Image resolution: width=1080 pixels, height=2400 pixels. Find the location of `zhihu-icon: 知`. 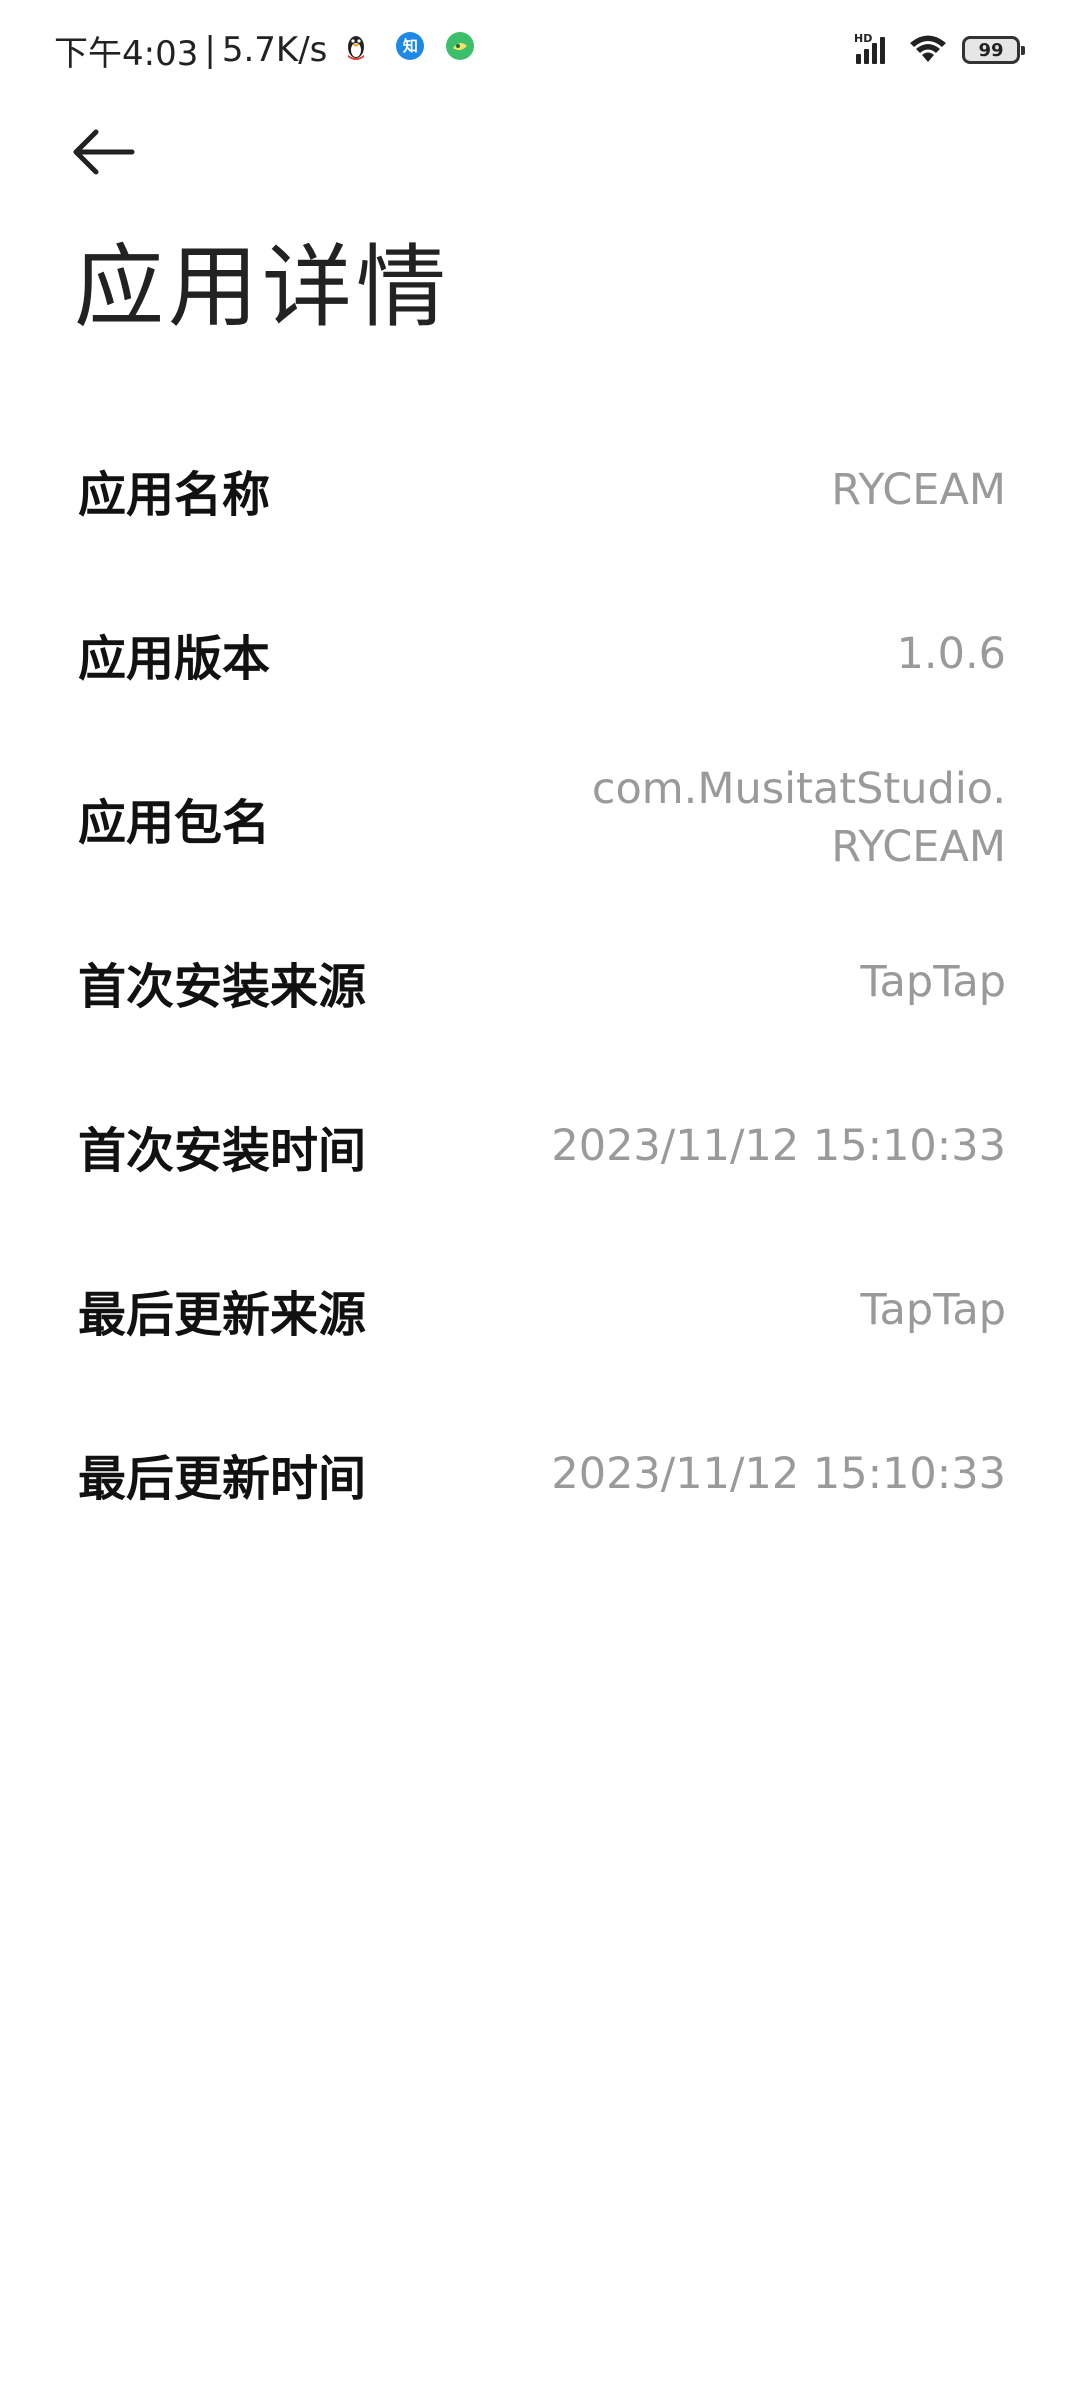

zhihu-icon: 知 is located at coordinates (410, 50).